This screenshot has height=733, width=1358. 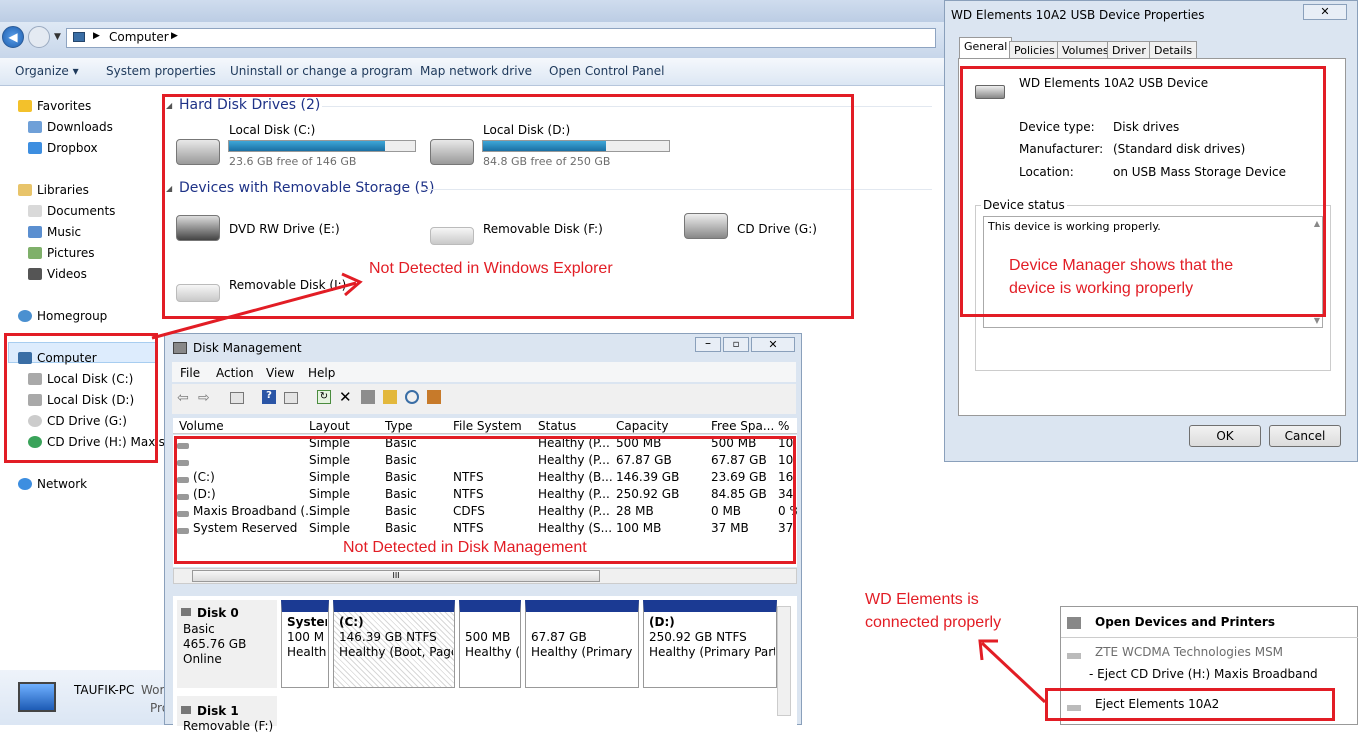 I want to click on arrow-to-explorer, so click(x=254, y=310).